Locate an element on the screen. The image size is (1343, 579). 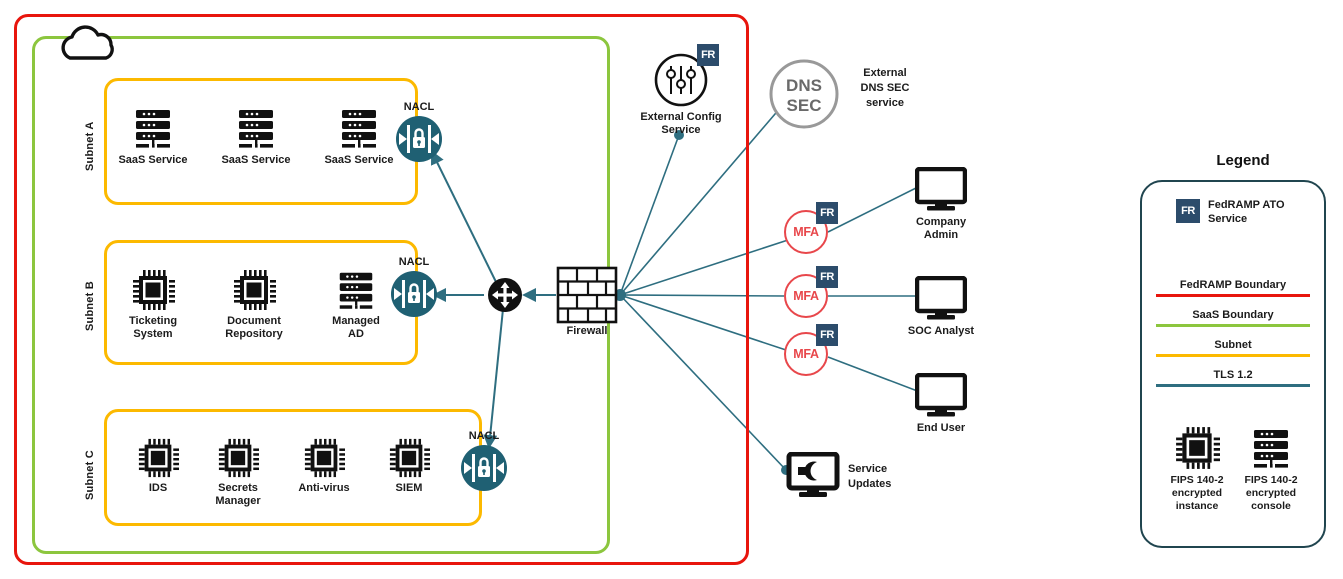
legend-item-subnet: Subnet is located at coordinates (1233, 347).